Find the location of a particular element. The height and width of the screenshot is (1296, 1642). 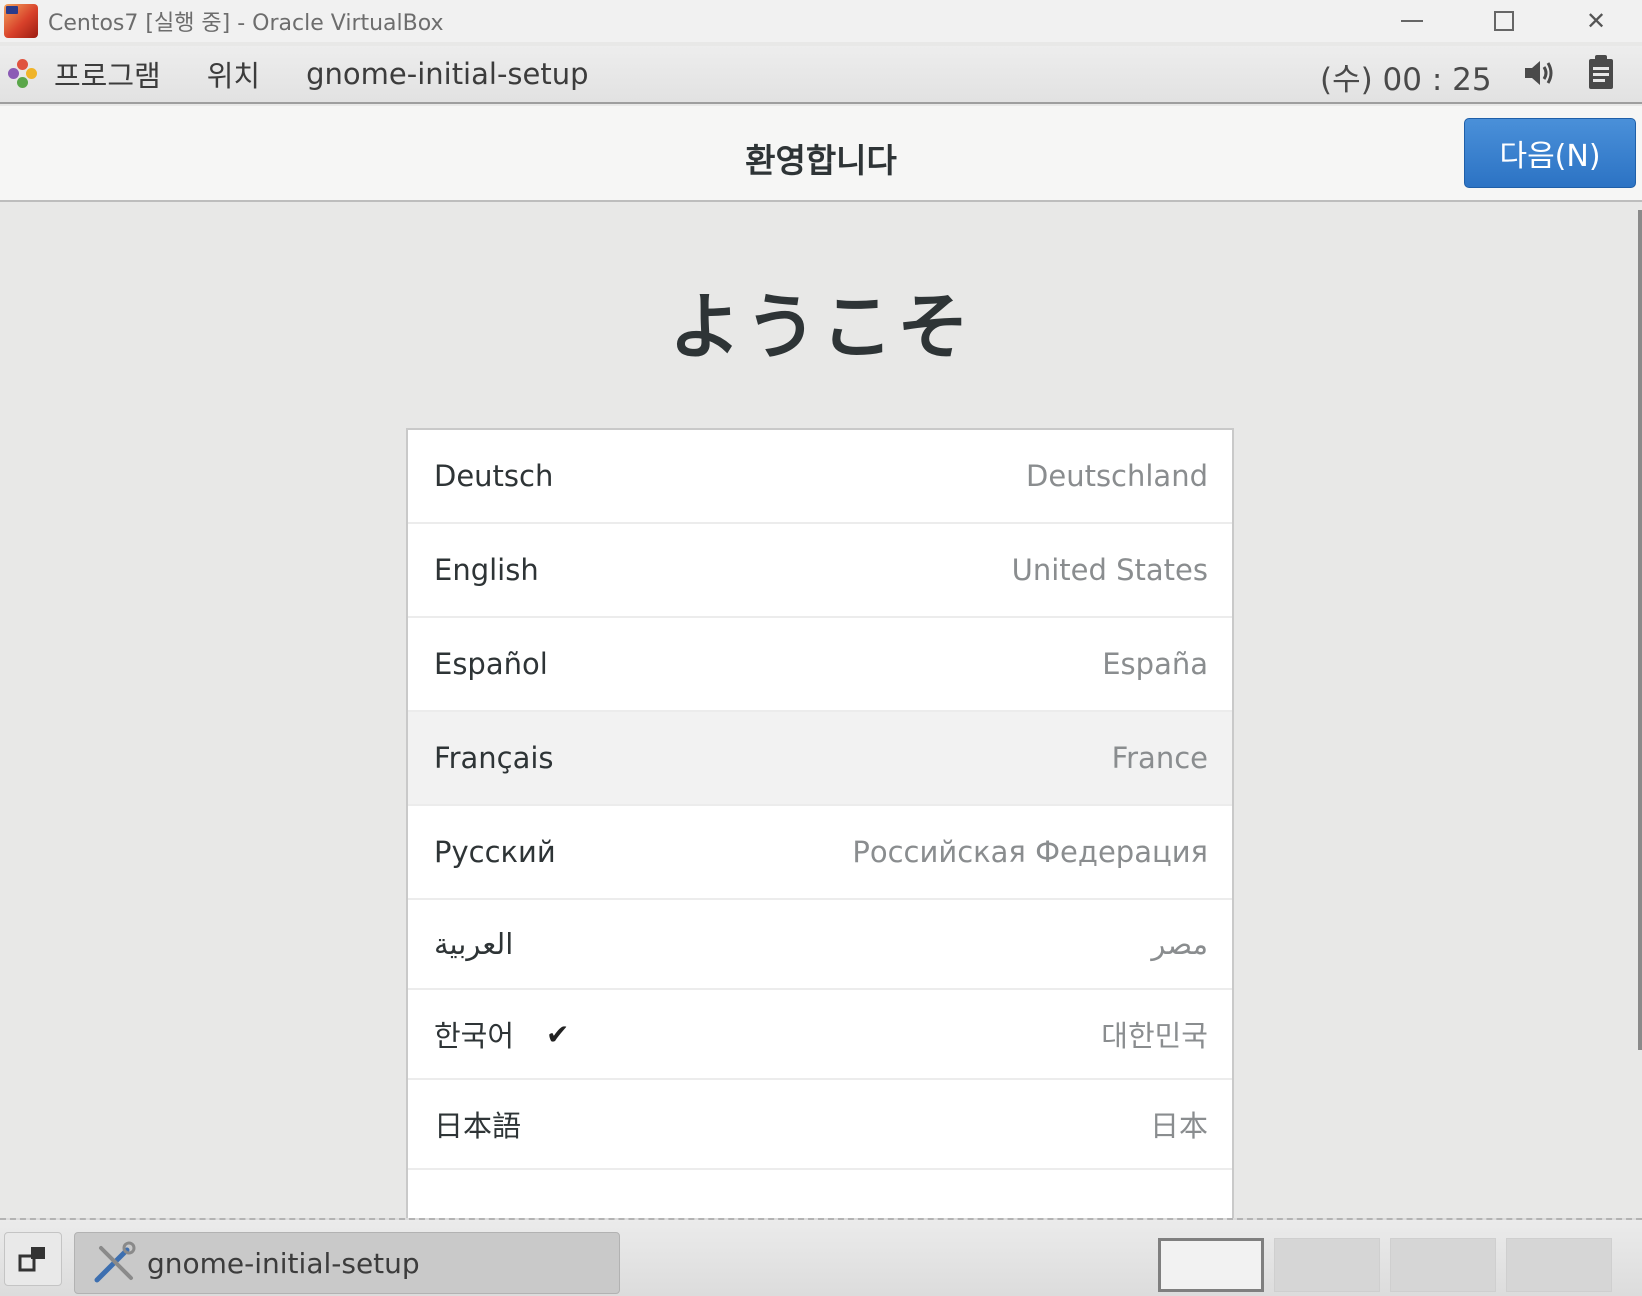

language-name: English is located at coordinates (486, 570).